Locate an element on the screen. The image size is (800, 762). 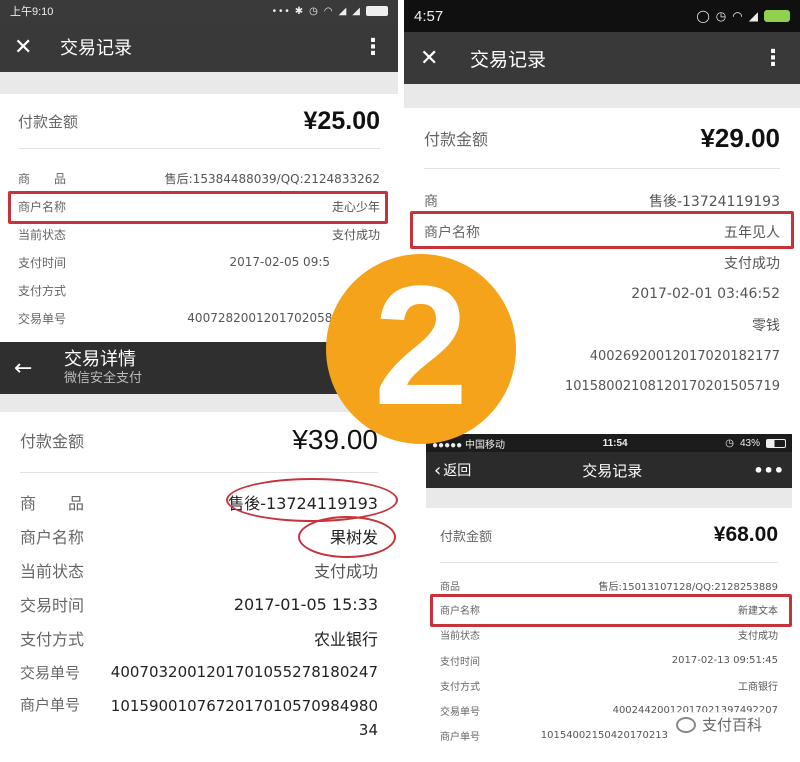
row-value: 售后:15384488039/QQ:2124833262 is located at coordinates (272, 178).